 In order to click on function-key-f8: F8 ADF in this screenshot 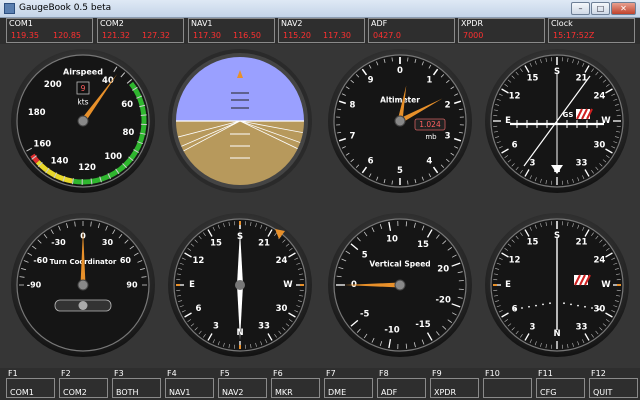, I will do `click(401, 384)`.